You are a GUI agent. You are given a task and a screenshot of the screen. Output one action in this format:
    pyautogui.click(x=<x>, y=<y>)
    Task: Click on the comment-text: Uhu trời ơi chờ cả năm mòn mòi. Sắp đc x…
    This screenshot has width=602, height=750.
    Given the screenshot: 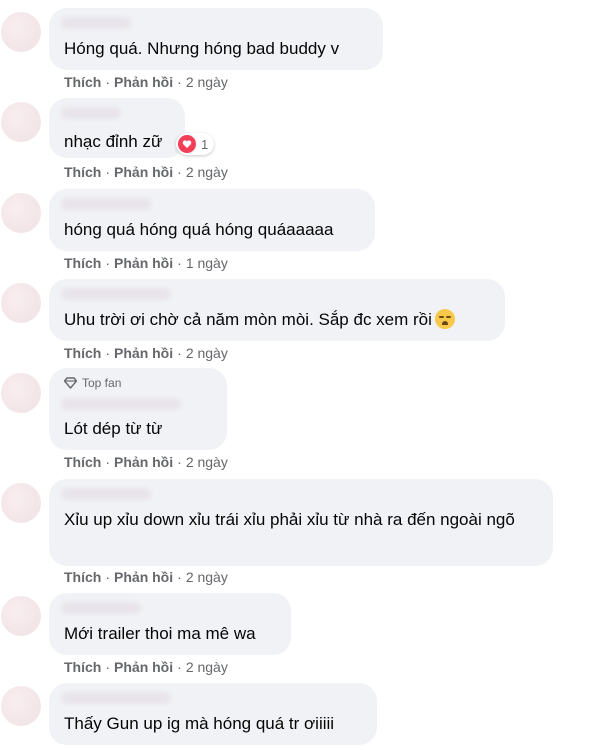 What is the action you would take?
    pyautogui.click(x=259, y=320)
    